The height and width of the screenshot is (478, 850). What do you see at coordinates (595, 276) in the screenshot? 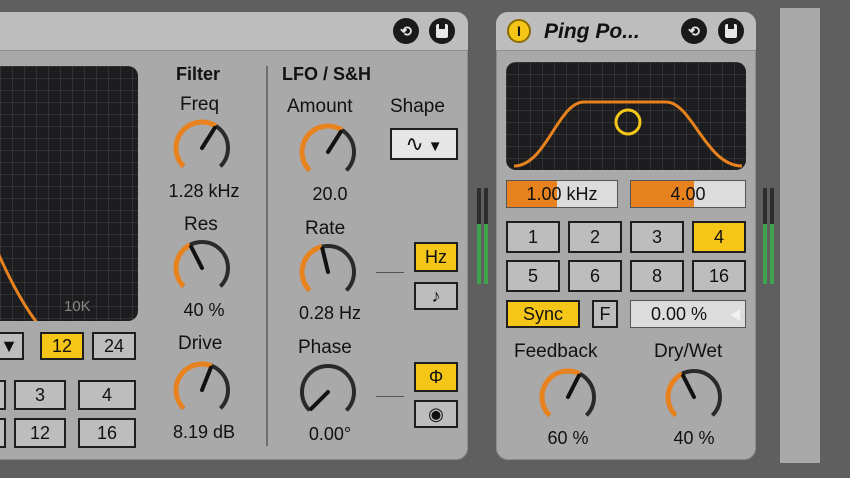
I see `beat-button: 6` at bounding box center [595, 276].